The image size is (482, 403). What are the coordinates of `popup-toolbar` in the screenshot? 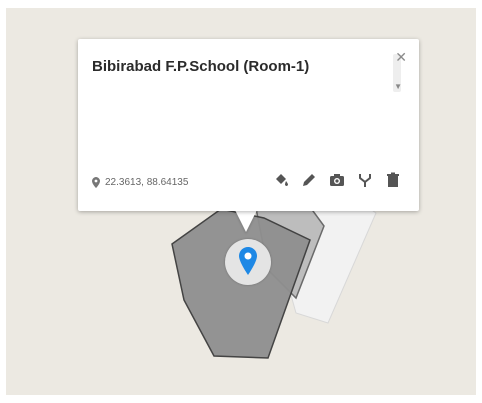 It's located at (337, 180).